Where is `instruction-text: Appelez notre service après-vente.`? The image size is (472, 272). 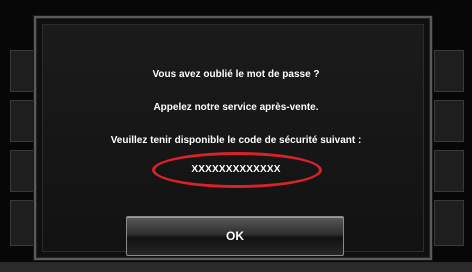 instruction-text: Appelez notre service après-vente. is located at coordinates (236, 107).